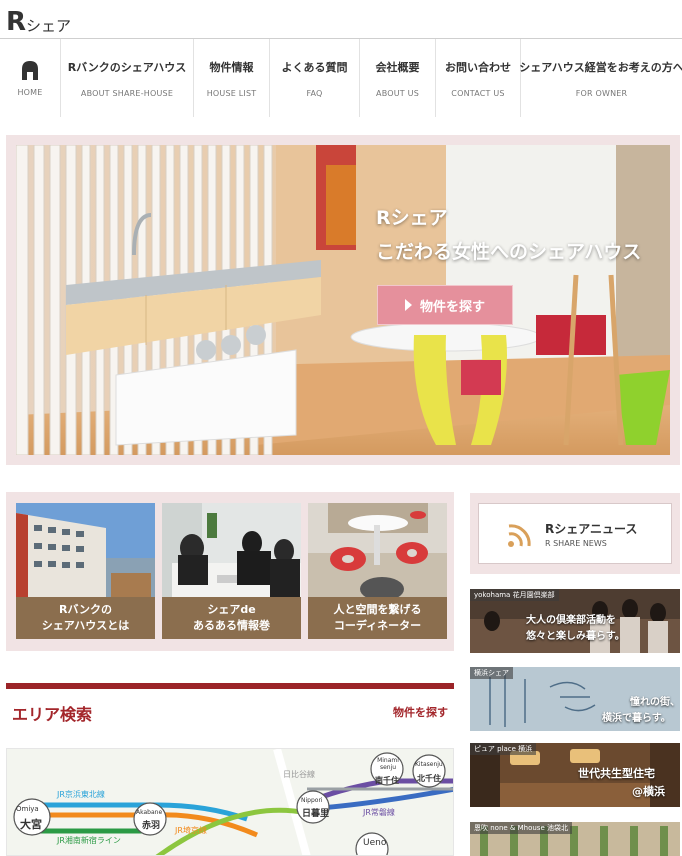  I want to click on card-coordinator: 人と空間を繋げる コーディネーター, so click(377, 571).